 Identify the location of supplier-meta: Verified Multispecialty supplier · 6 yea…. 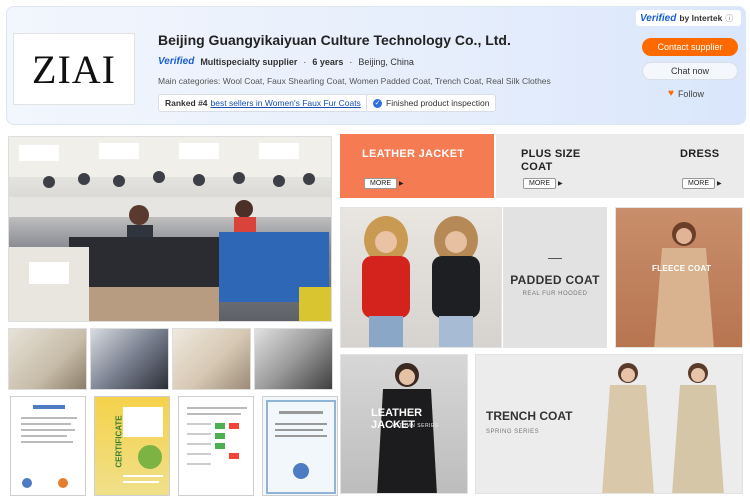
(286, 61).